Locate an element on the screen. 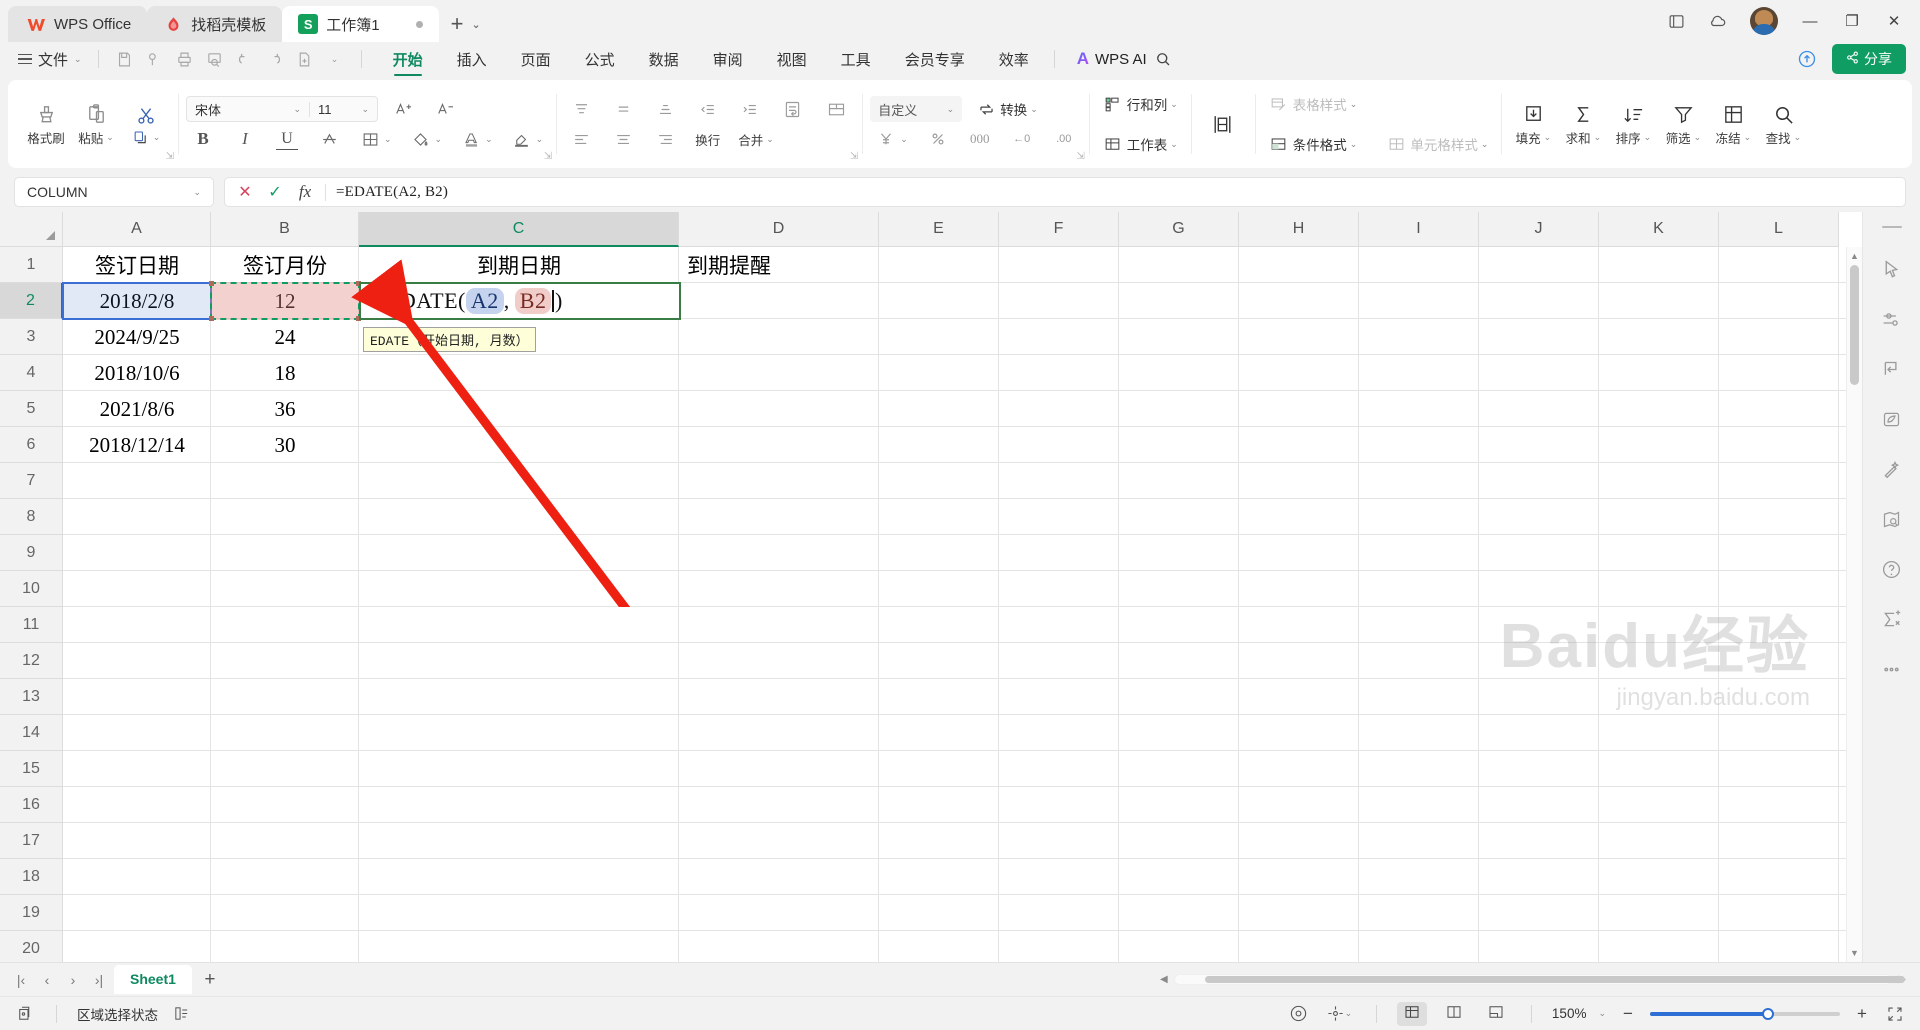 The height and width of the screenshot is (1030, 1920). undo-icon is located at coordinates (245, 59).